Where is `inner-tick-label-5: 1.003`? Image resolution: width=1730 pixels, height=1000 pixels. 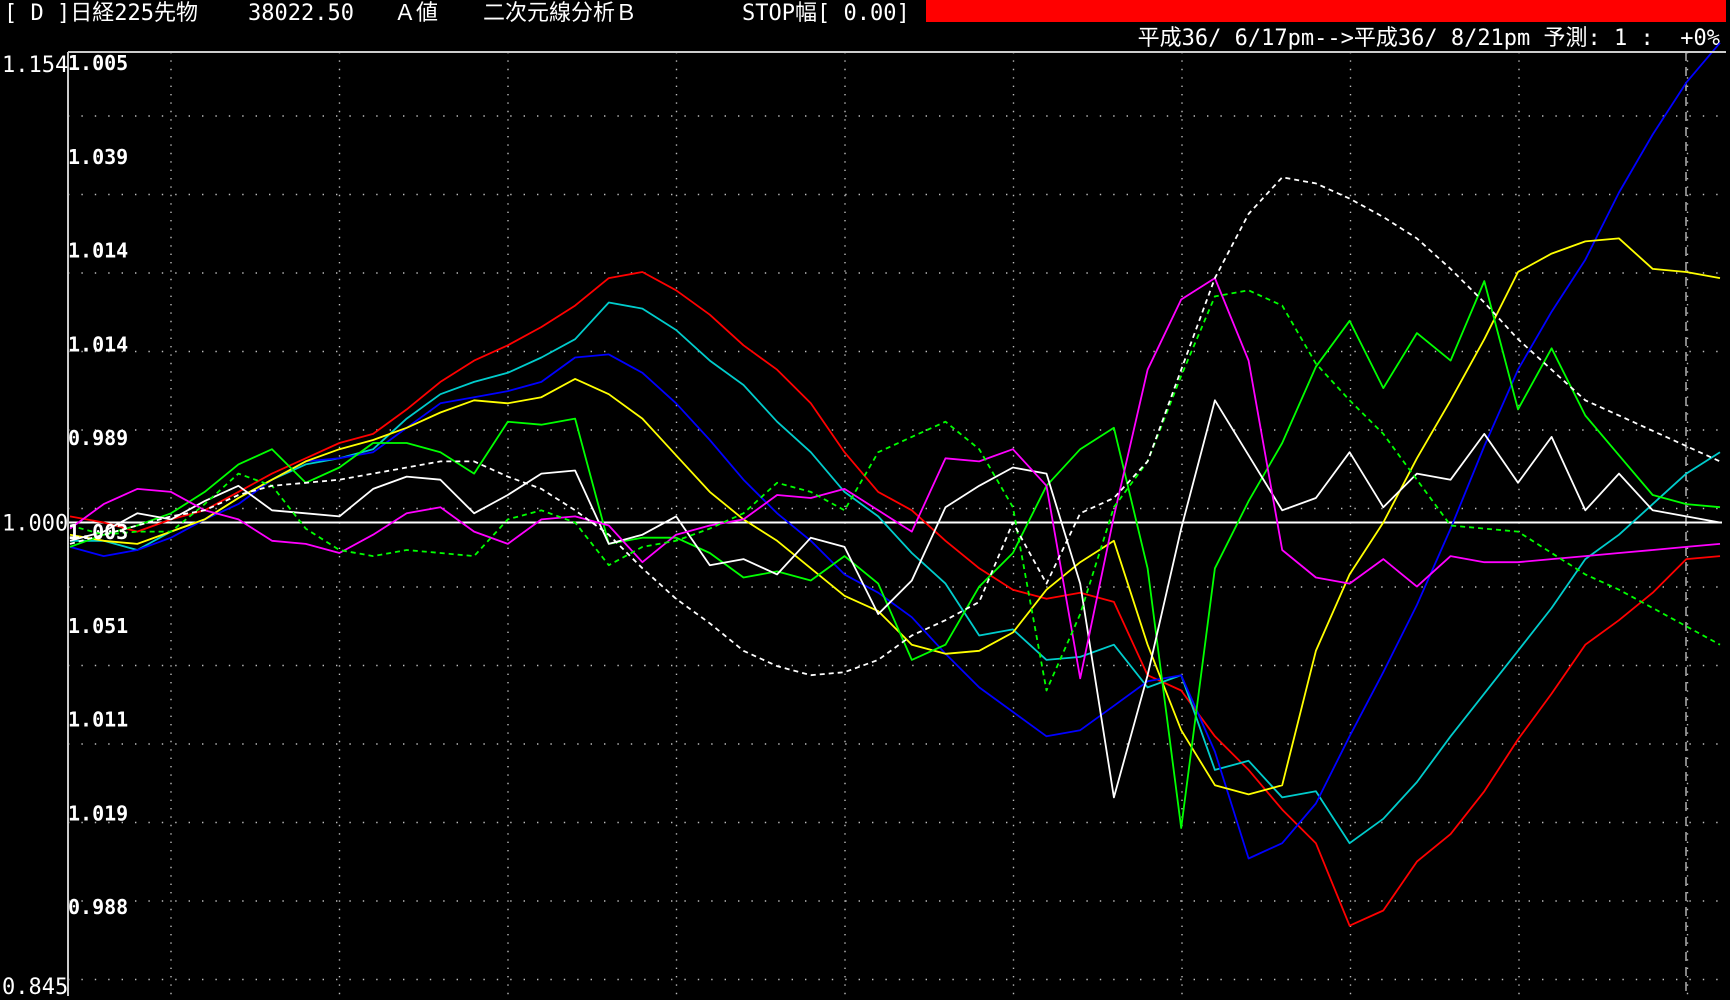 inner-tick-label-5: 1.003 is located at coordinates (98, 532).